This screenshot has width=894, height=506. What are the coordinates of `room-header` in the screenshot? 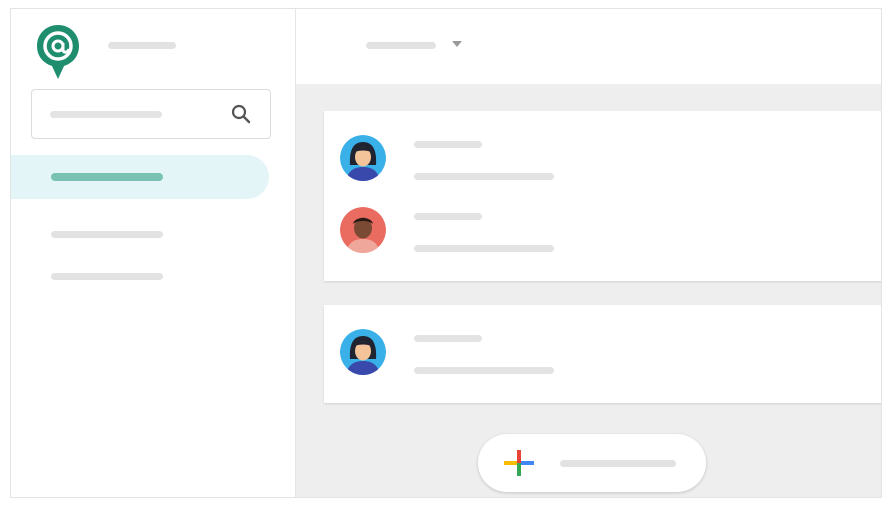 It's located at (588, 47).